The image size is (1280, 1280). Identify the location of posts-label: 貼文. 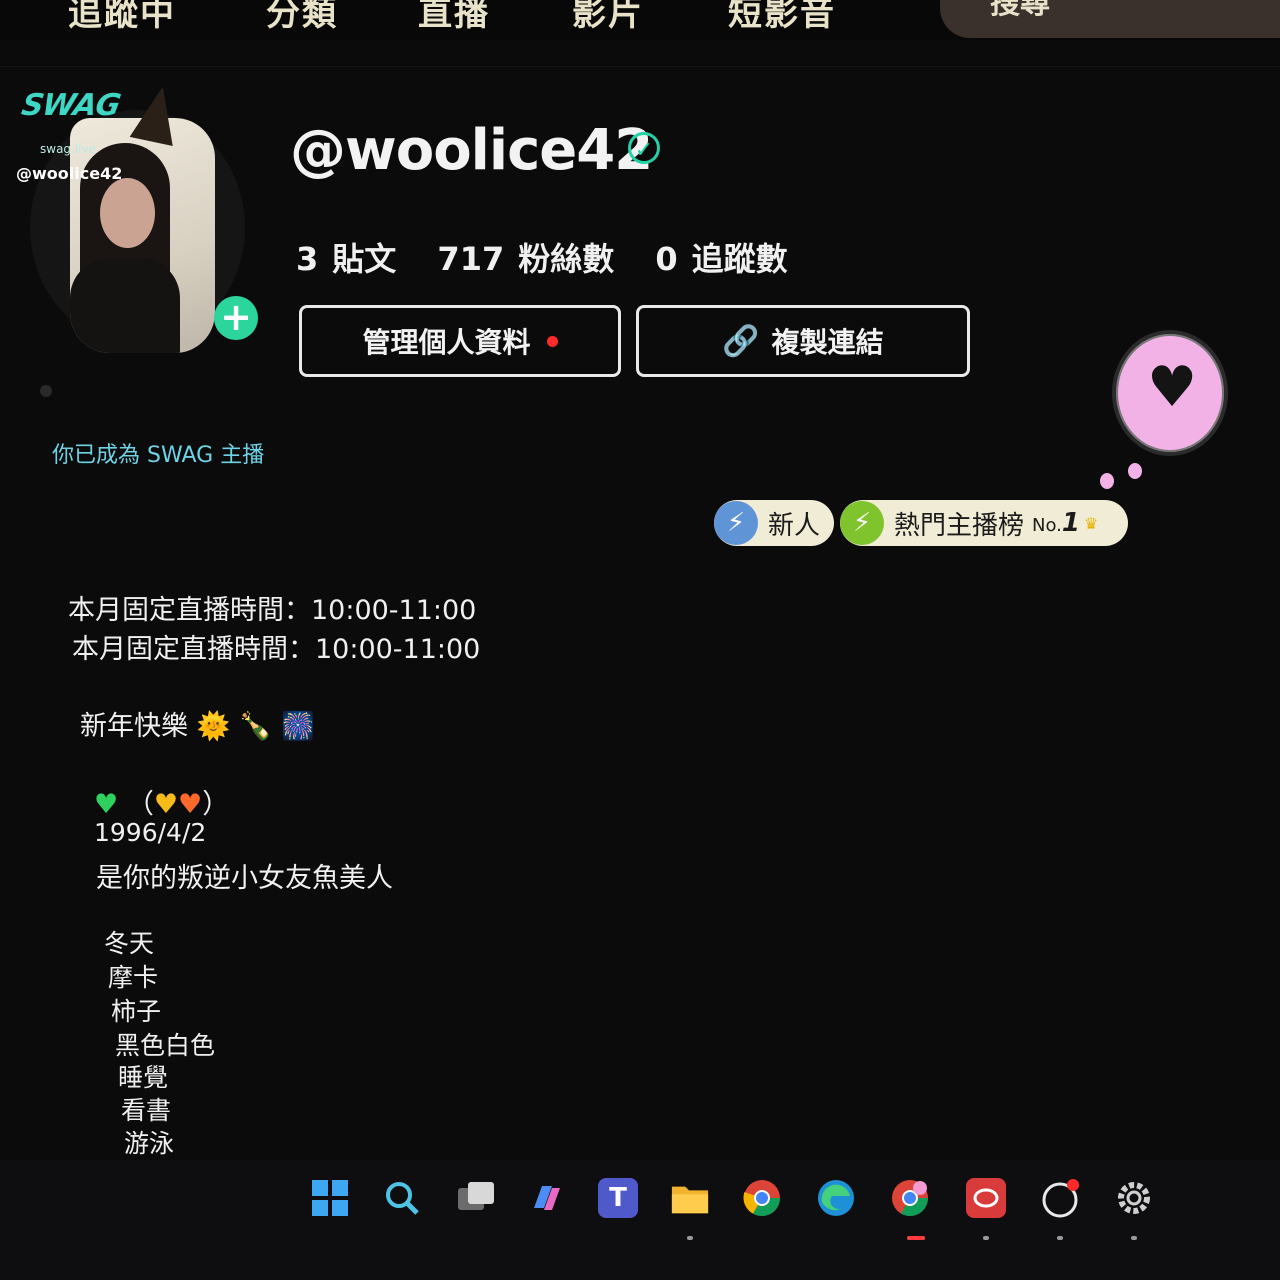
(364, 259).